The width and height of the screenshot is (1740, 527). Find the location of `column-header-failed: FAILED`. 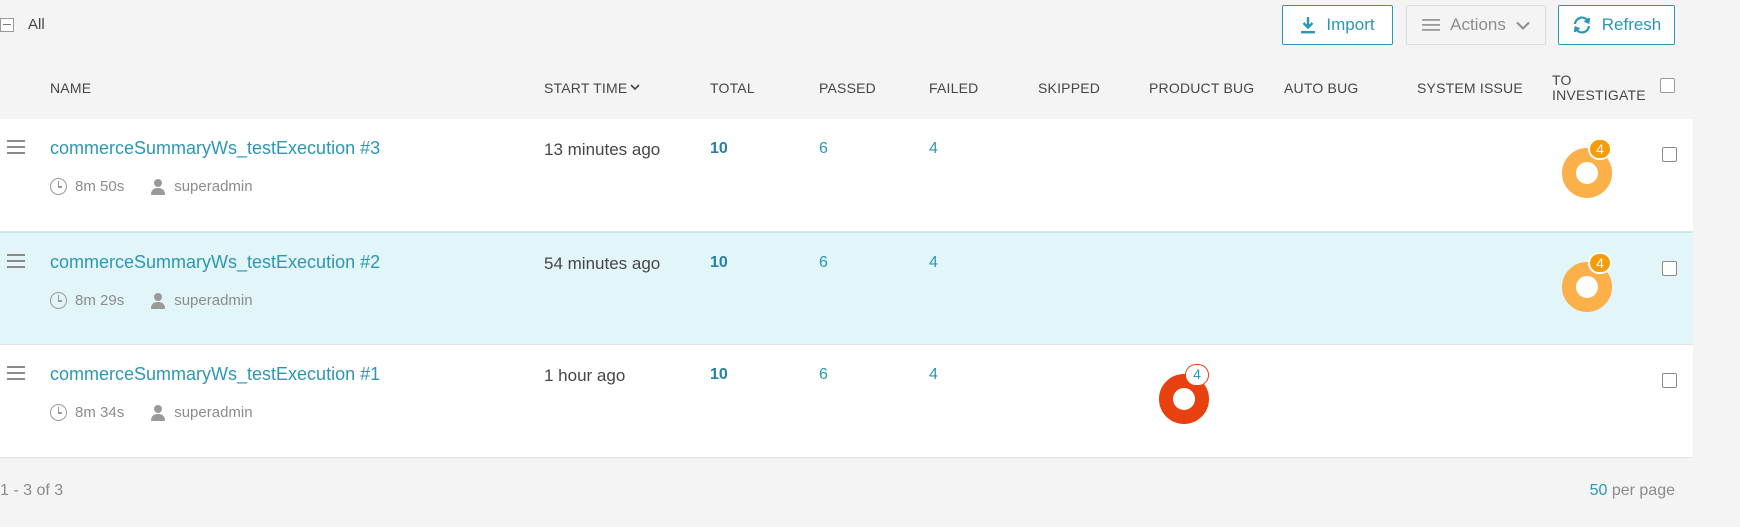

column-header-failed: FAILED is located at coordinates (953, 88).